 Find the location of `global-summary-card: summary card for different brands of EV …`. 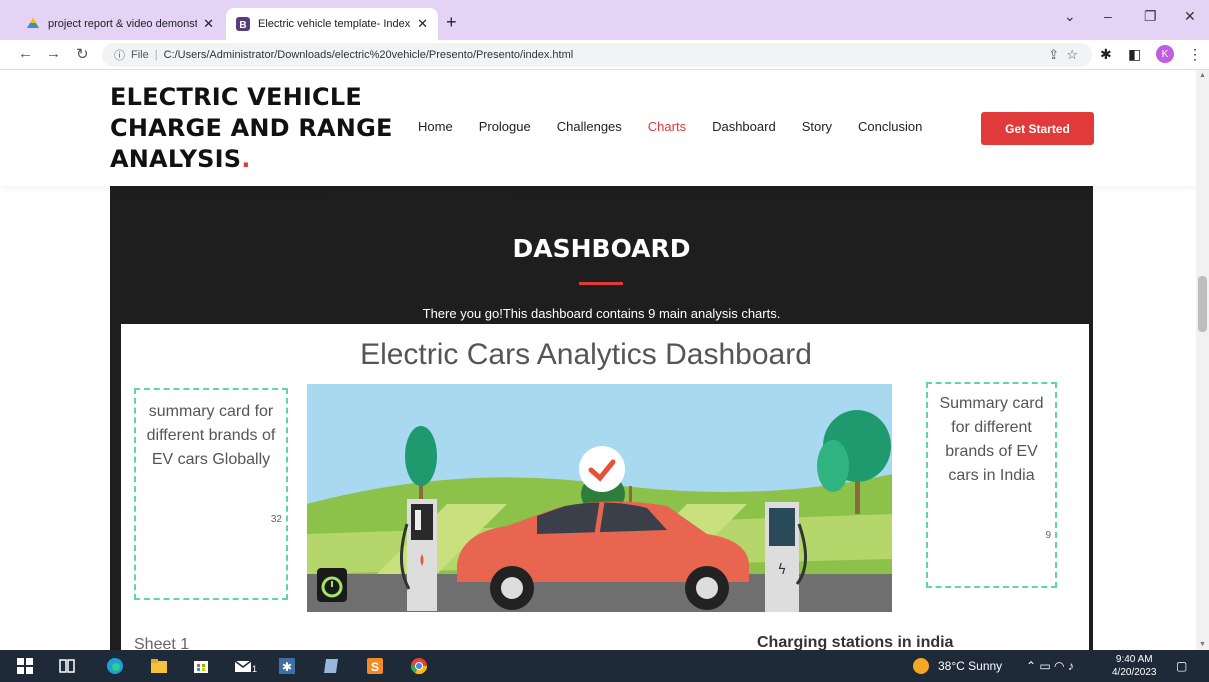

global-summary-card: summary card for different brands of EV … is located at coordinates (211, 494).